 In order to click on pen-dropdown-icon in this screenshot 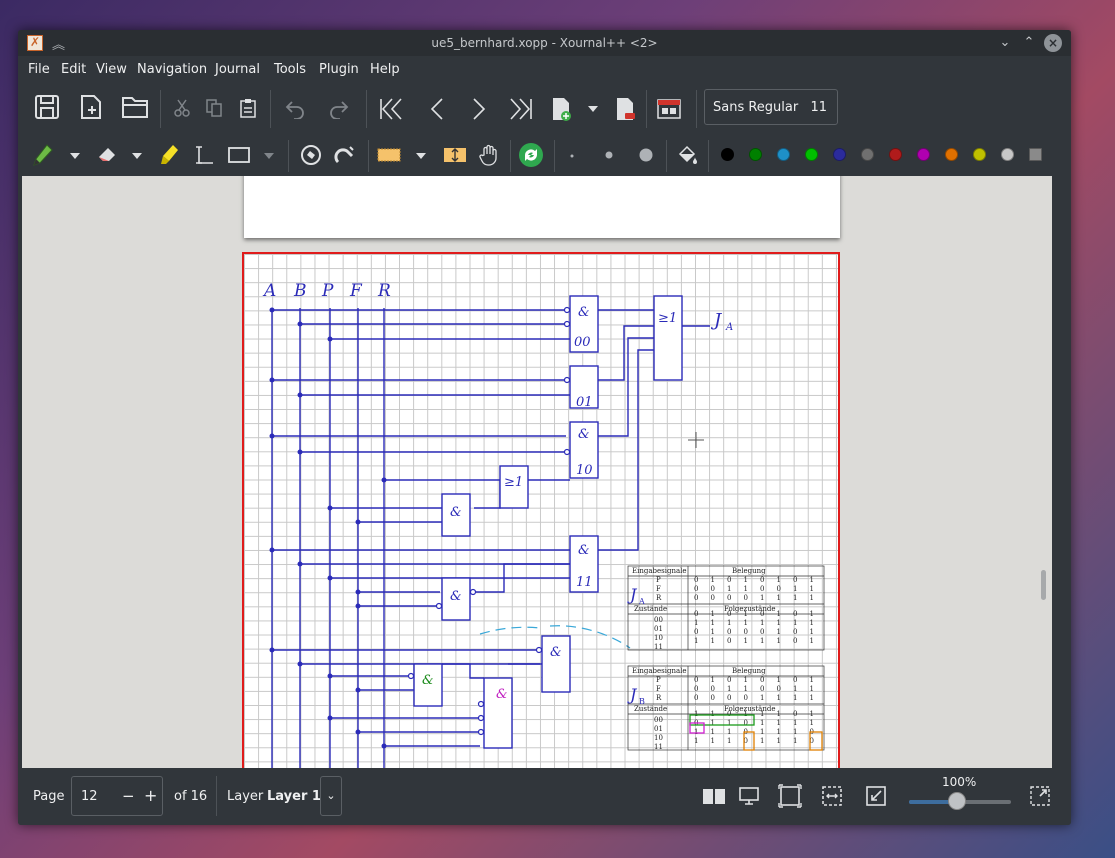, I will do `click(75, 156)`.